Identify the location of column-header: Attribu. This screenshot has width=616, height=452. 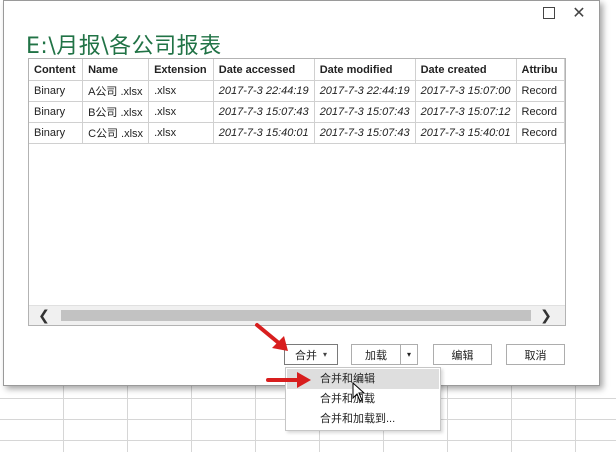
(540, 70).